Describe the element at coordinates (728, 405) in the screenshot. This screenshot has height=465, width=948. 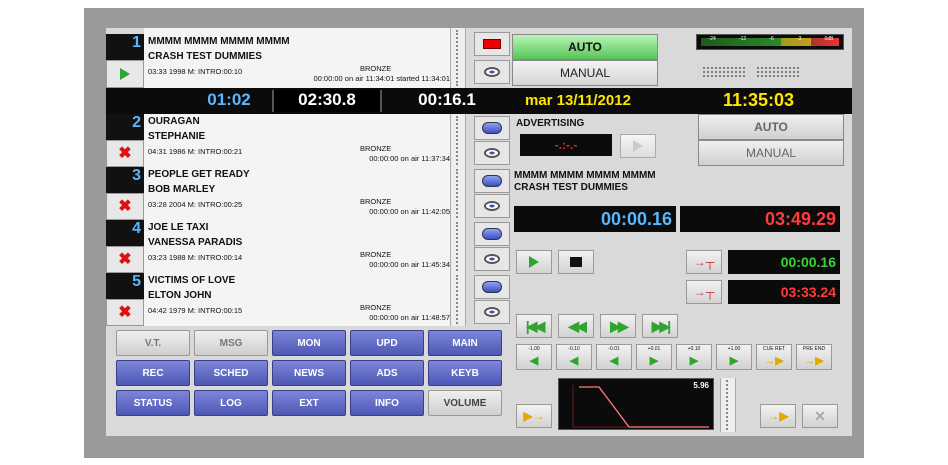
I see `waveform-slider` at that location.